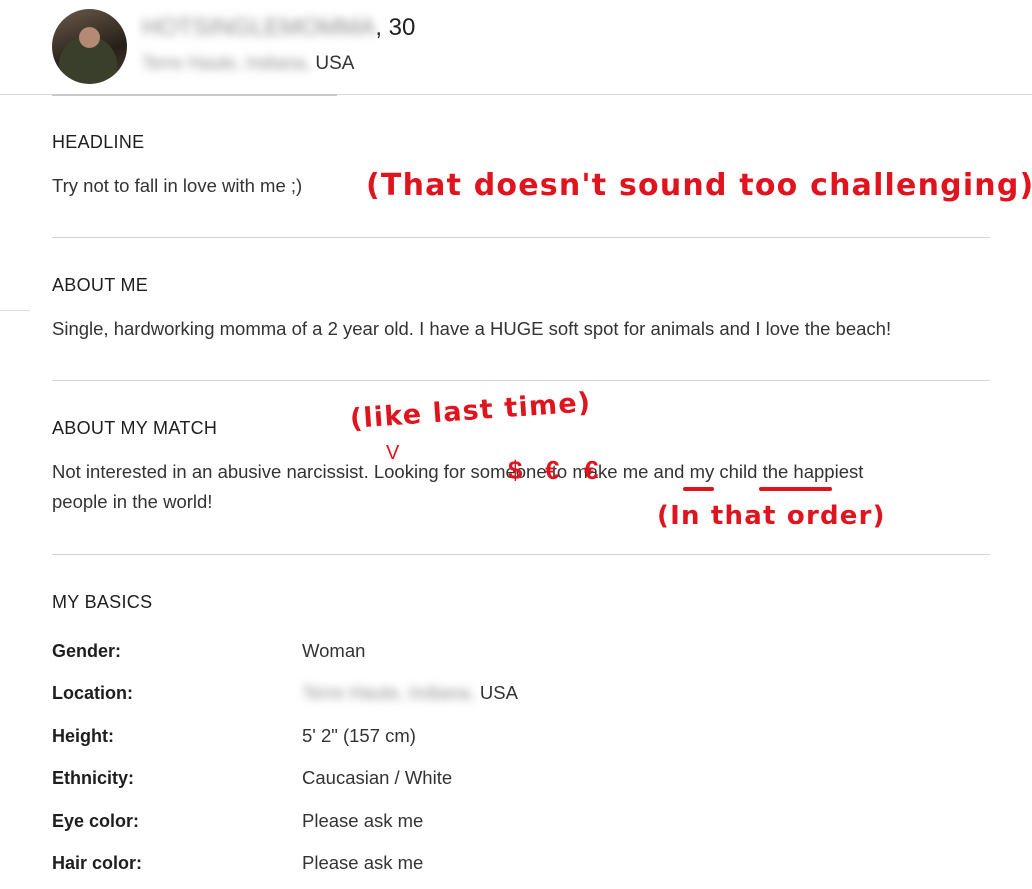  What do you see at coordinates (388, 692) in the screenshot?
I see `basic-value-location-city: Terre Haute, Indiana,` at bounding box center [388, 692].